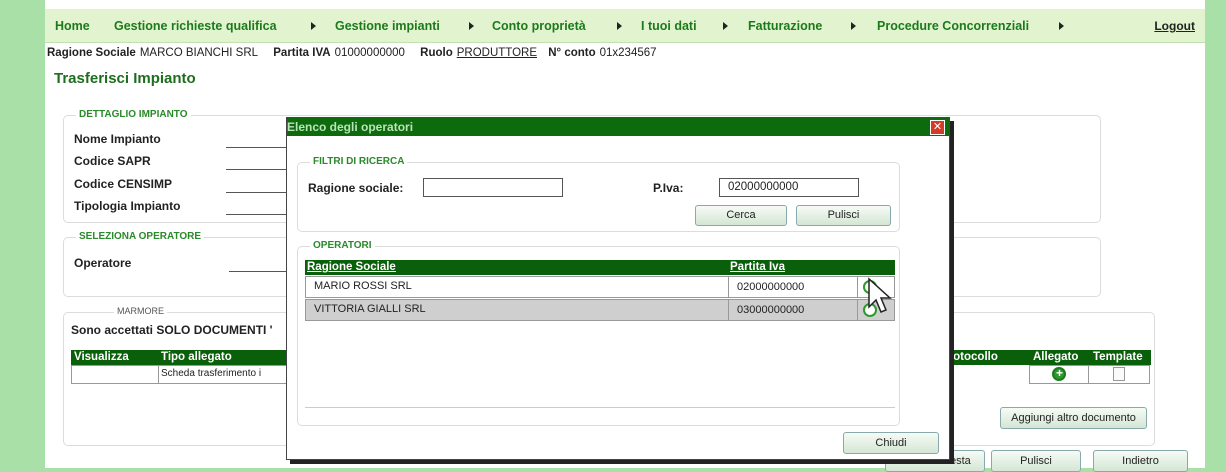  Describe the element at coordinates (195, 26) in the screenshot. I see `nav-gestione-richieste-qualifica: Gestione richieste qualifica` at that location.